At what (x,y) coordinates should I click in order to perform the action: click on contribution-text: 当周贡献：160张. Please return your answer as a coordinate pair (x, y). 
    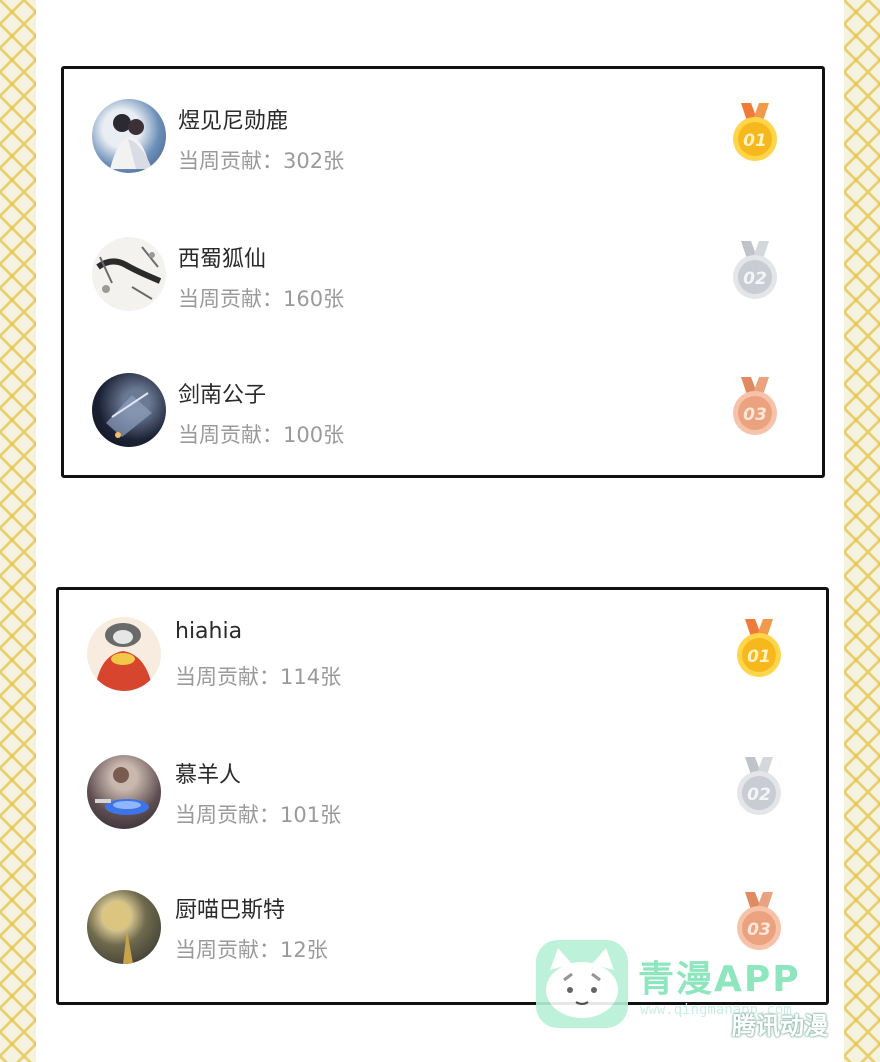
    Looking at the image, I should click on (261, 299).